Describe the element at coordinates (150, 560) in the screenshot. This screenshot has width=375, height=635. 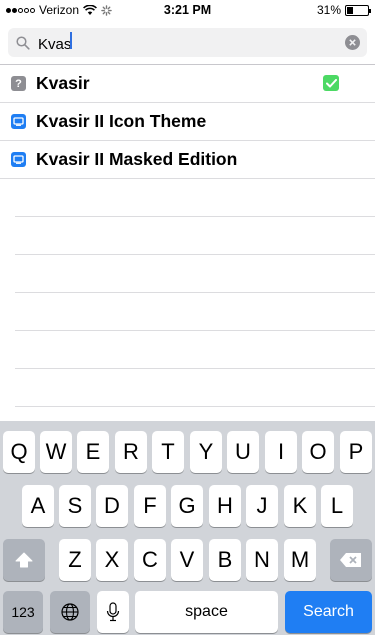
I see `key-c: C` at that location.